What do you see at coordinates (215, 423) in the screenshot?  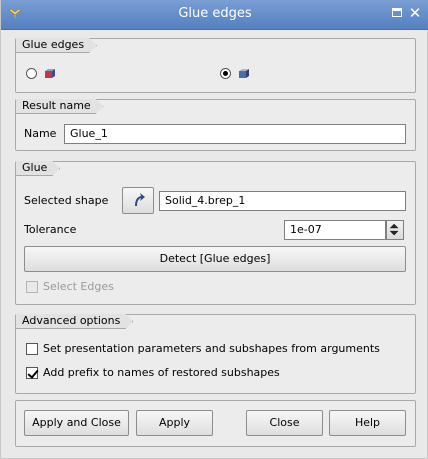 I see `dialog-buttons-group: Apply and Close Apply Close Help` at bounding box center [215, 423].